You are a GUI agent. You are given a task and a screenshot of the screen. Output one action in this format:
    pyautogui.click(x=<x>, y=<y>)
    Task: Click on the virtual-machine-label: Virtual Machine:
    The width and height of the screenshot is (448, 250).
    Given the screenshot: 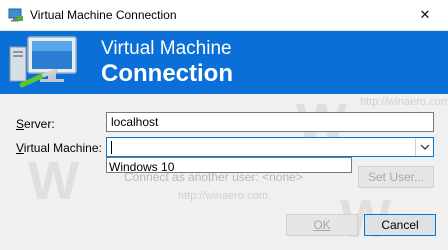 What is the action you would take?
    pyautogui.click(x=59, y=148)
    